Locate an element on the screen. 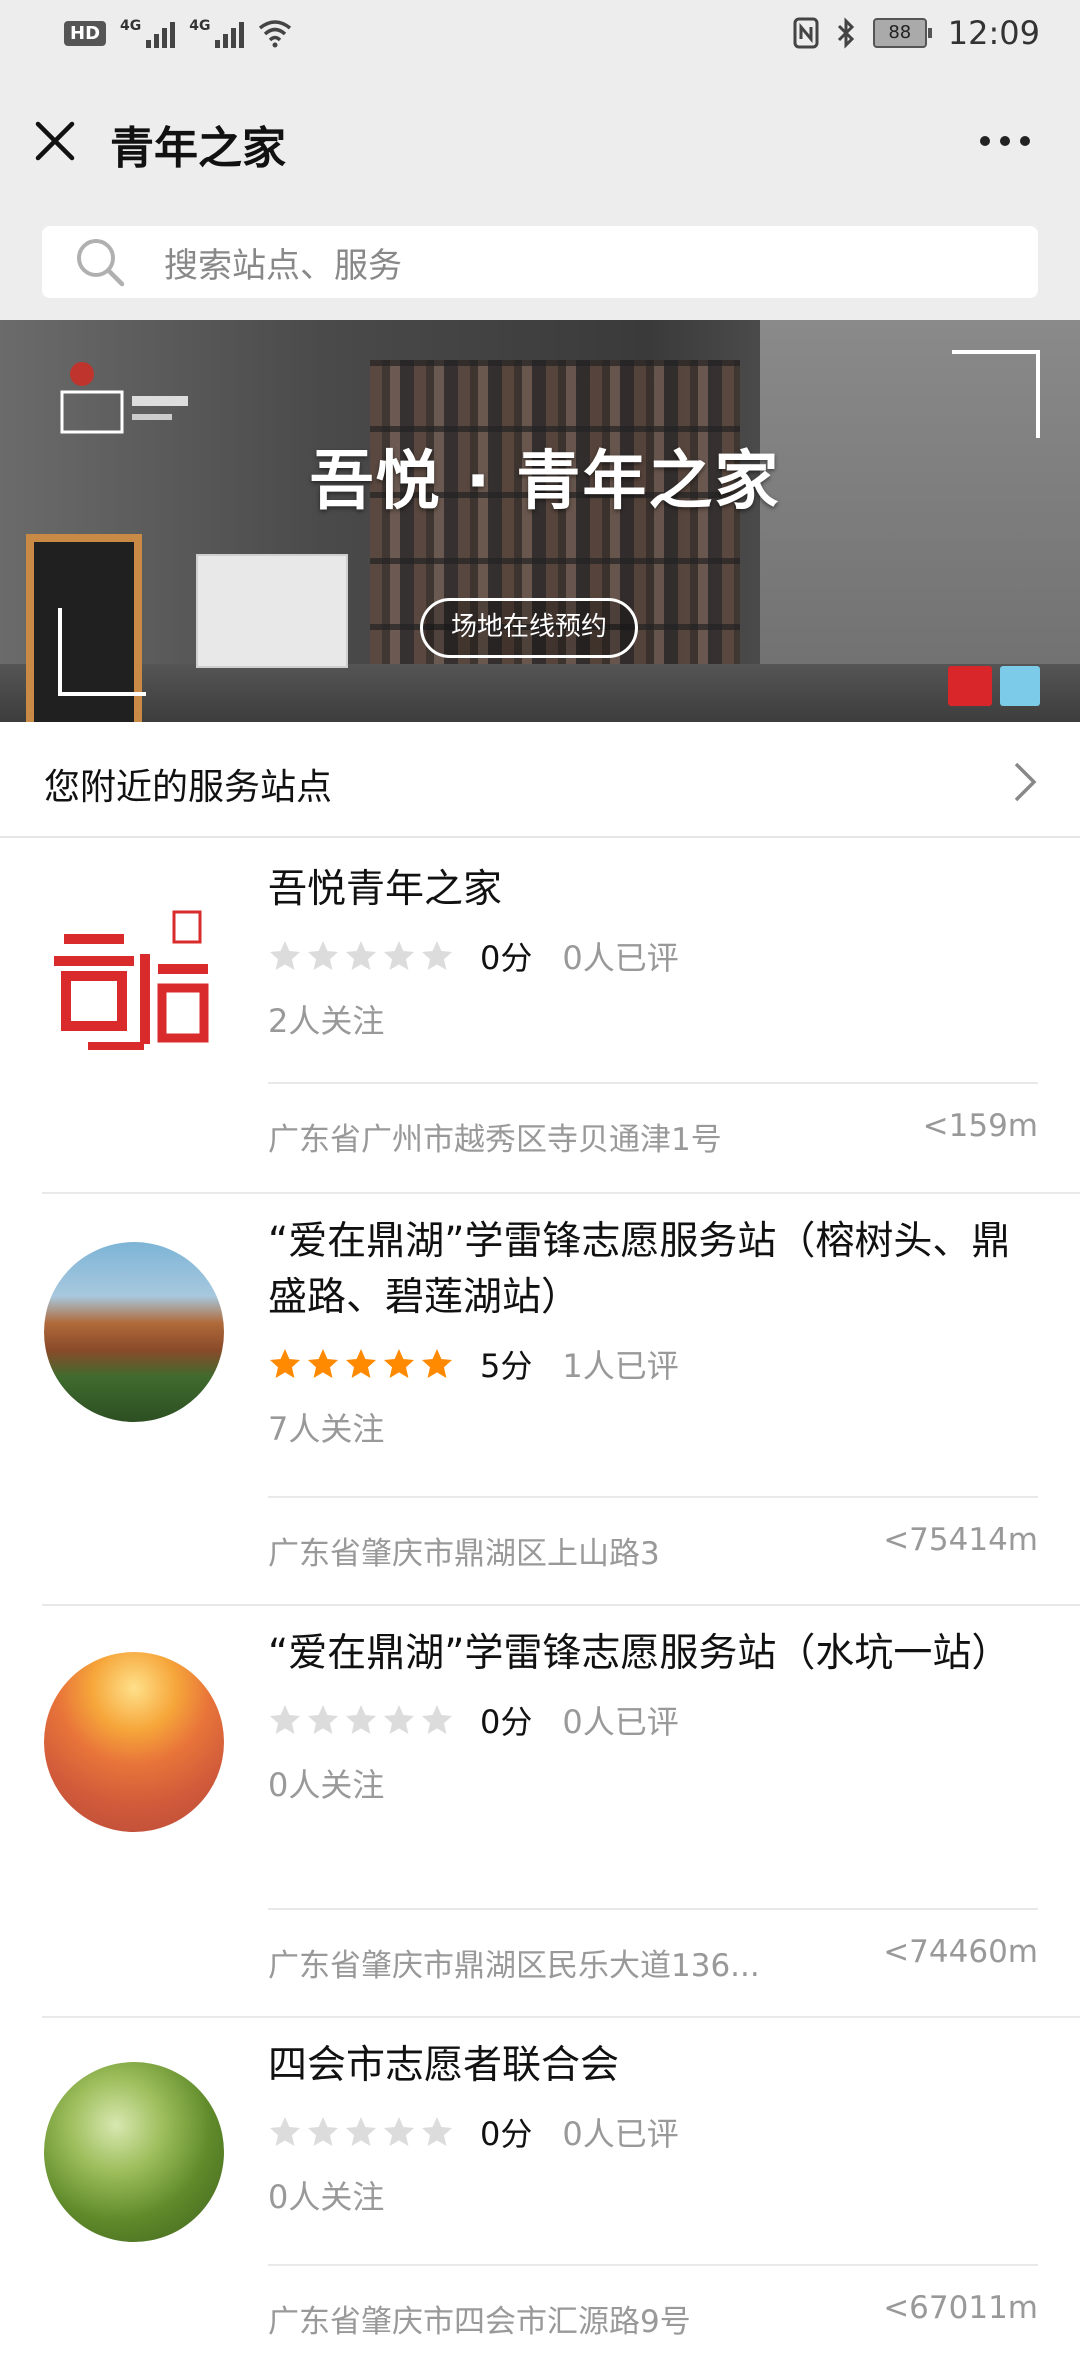 The height and width of the screenshot is (2376, 1080). address-row: 广东省肇庆市鼎湖区上山路3 <75414m is located at coordinates (653, 1552).